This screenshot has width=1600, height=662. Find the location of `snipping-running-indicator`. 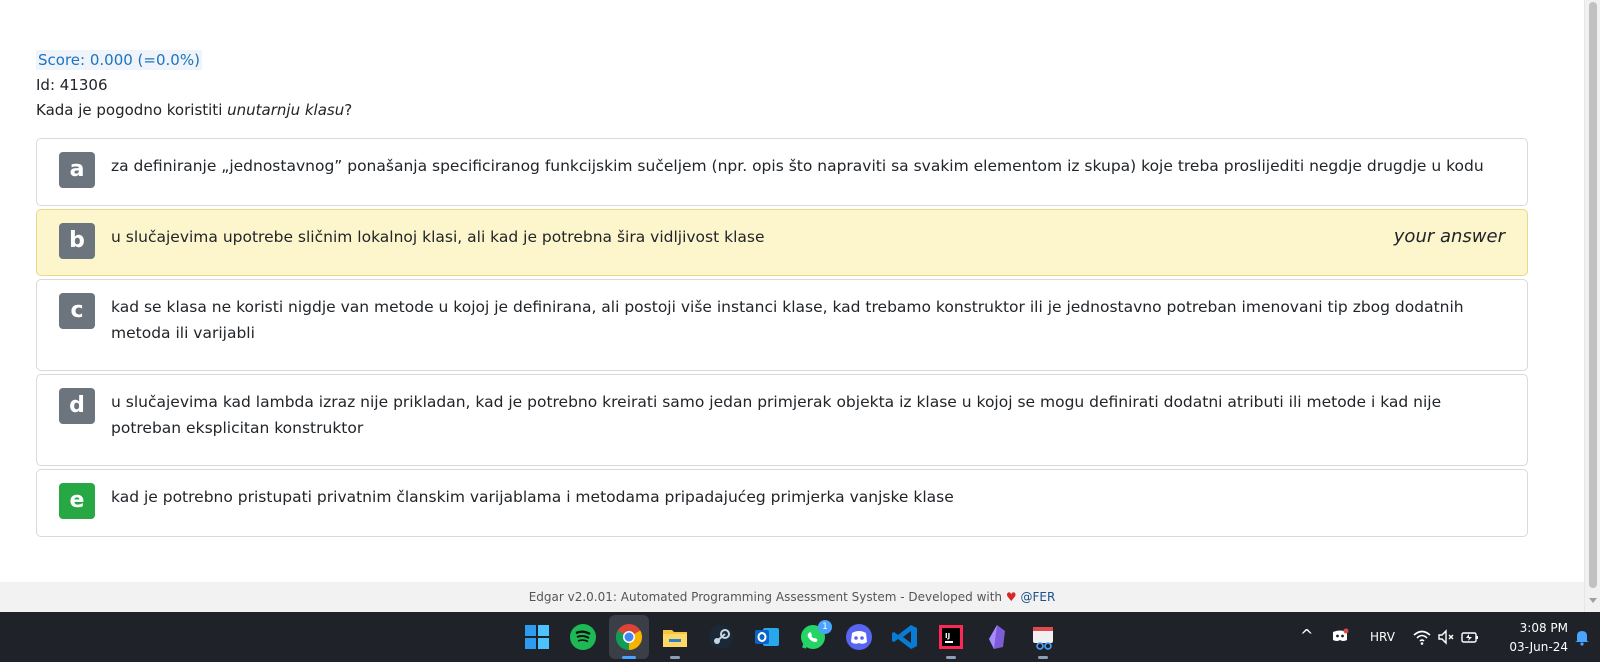

snipping-running-indicator is located at coordinates (1043, 657).